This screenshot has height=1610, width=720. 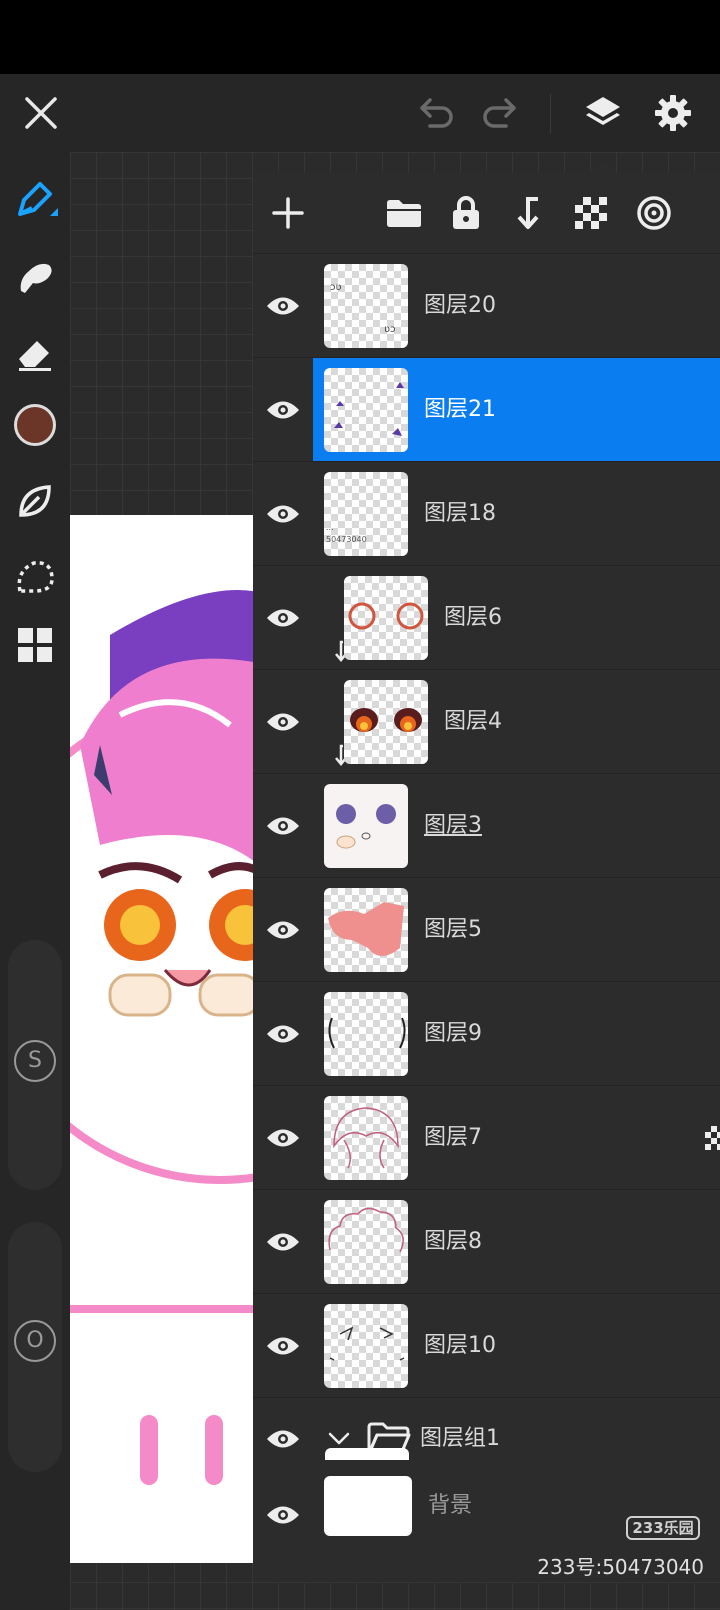 I want to click on layer-row: 图层3, so click(x=486, y=826).